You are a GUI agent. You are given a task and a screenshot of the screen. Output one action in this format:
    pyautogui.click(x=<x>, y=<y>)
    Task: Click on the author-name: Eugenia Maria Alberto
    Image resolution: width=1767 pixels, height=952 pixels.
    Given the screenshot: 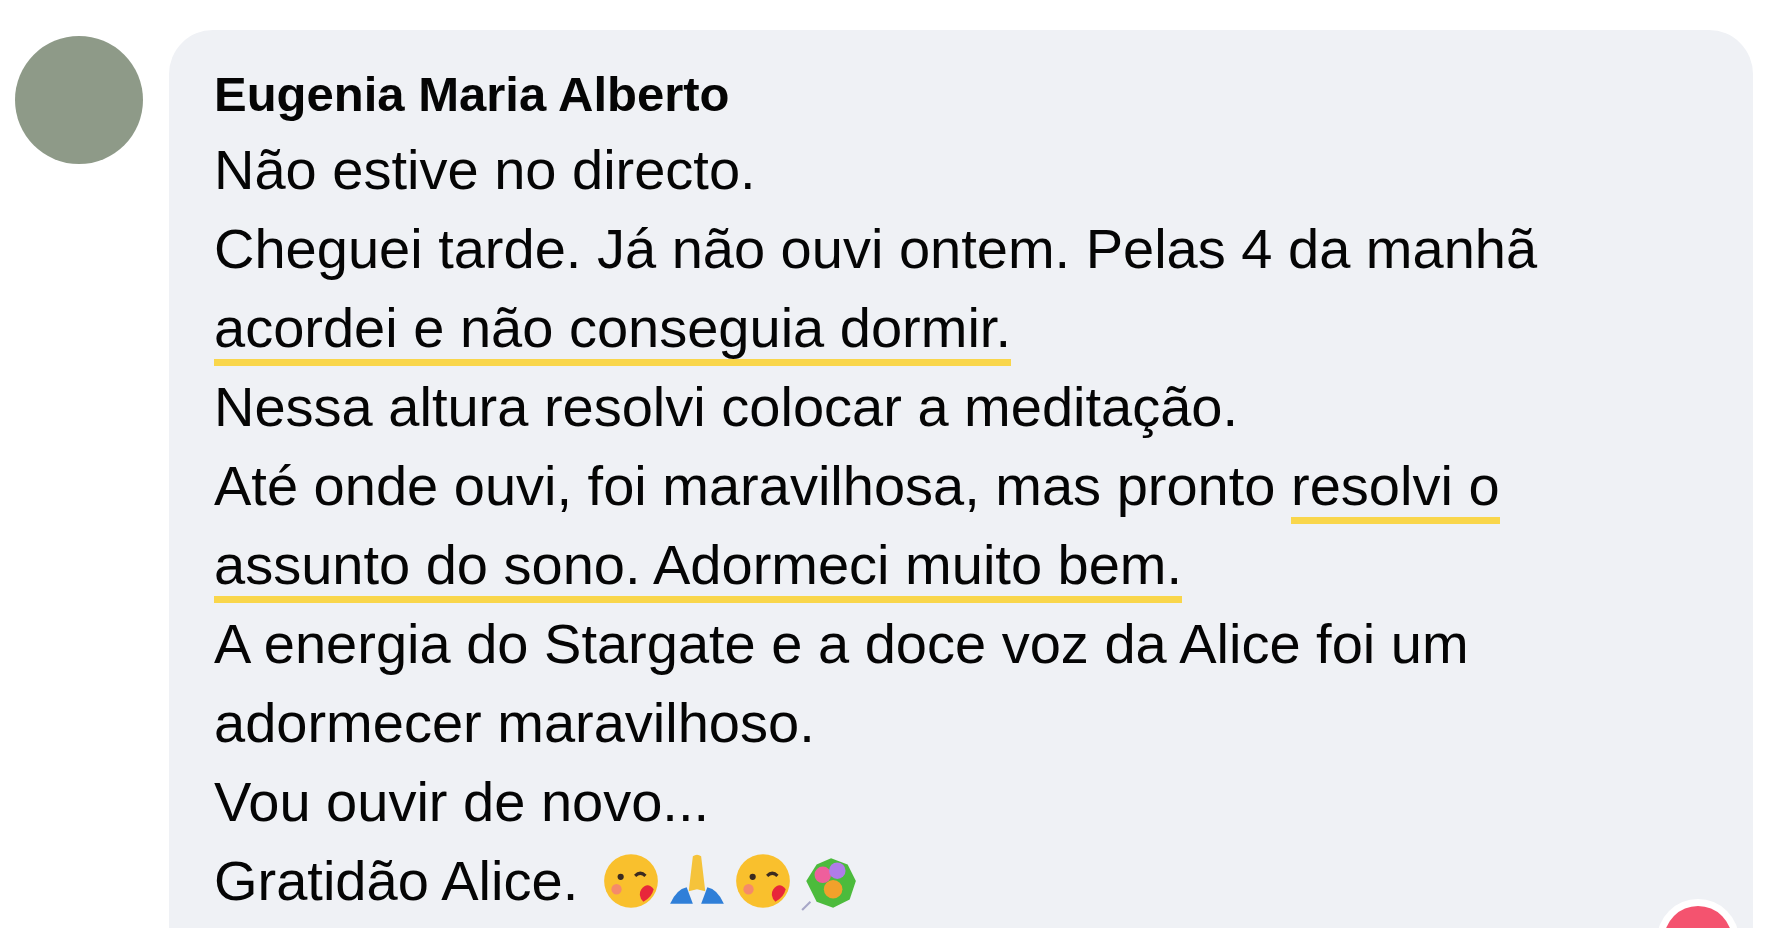 What is the action you would take?
    pyautogui.click(x=472, y=94)
    